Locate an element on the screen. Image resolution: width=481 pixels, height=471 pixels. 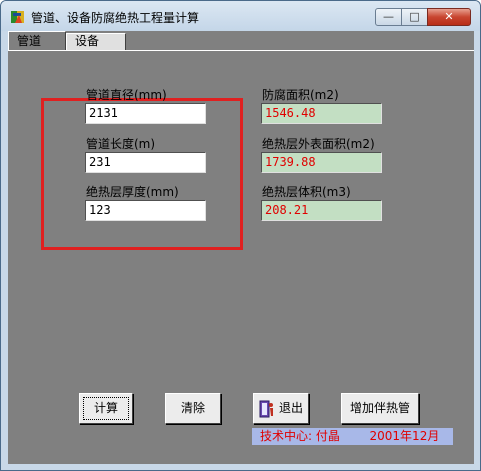
credit-text: 技术中心: 付晶 is located at coordinates (300, 436).